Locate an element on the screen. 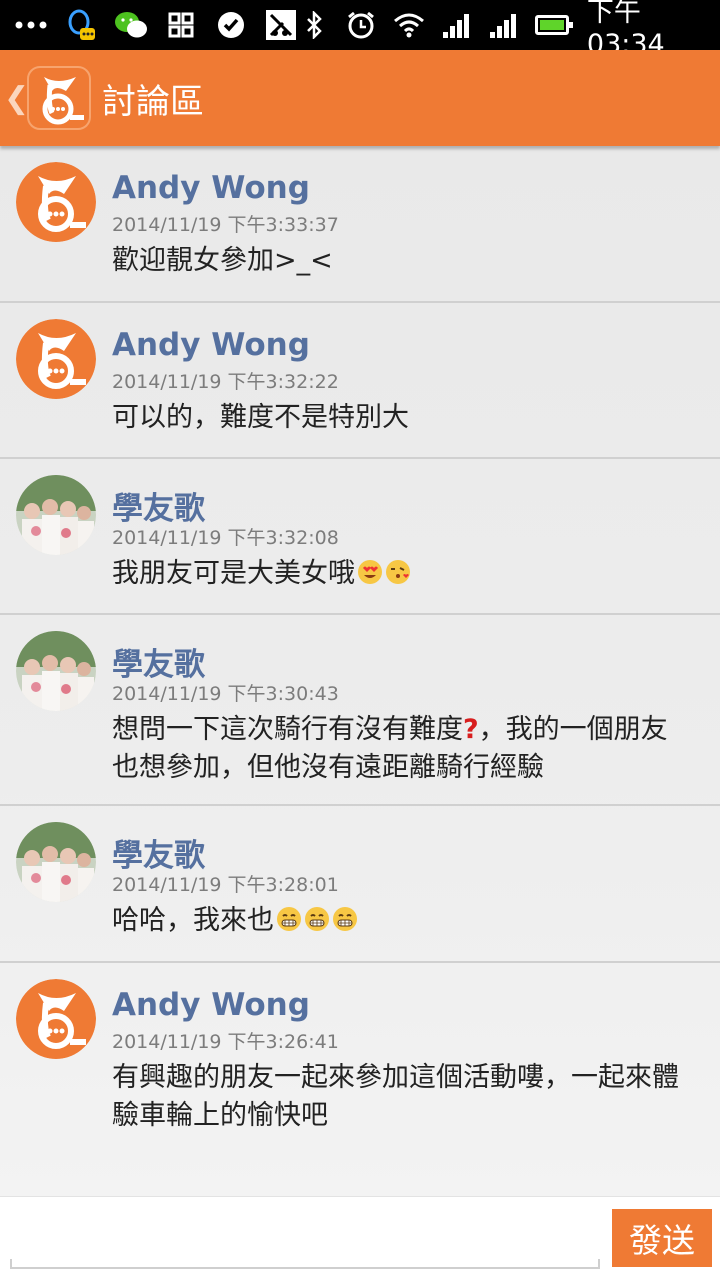  back-chevron-icon: ❮ is located at coordinates (16, 98).